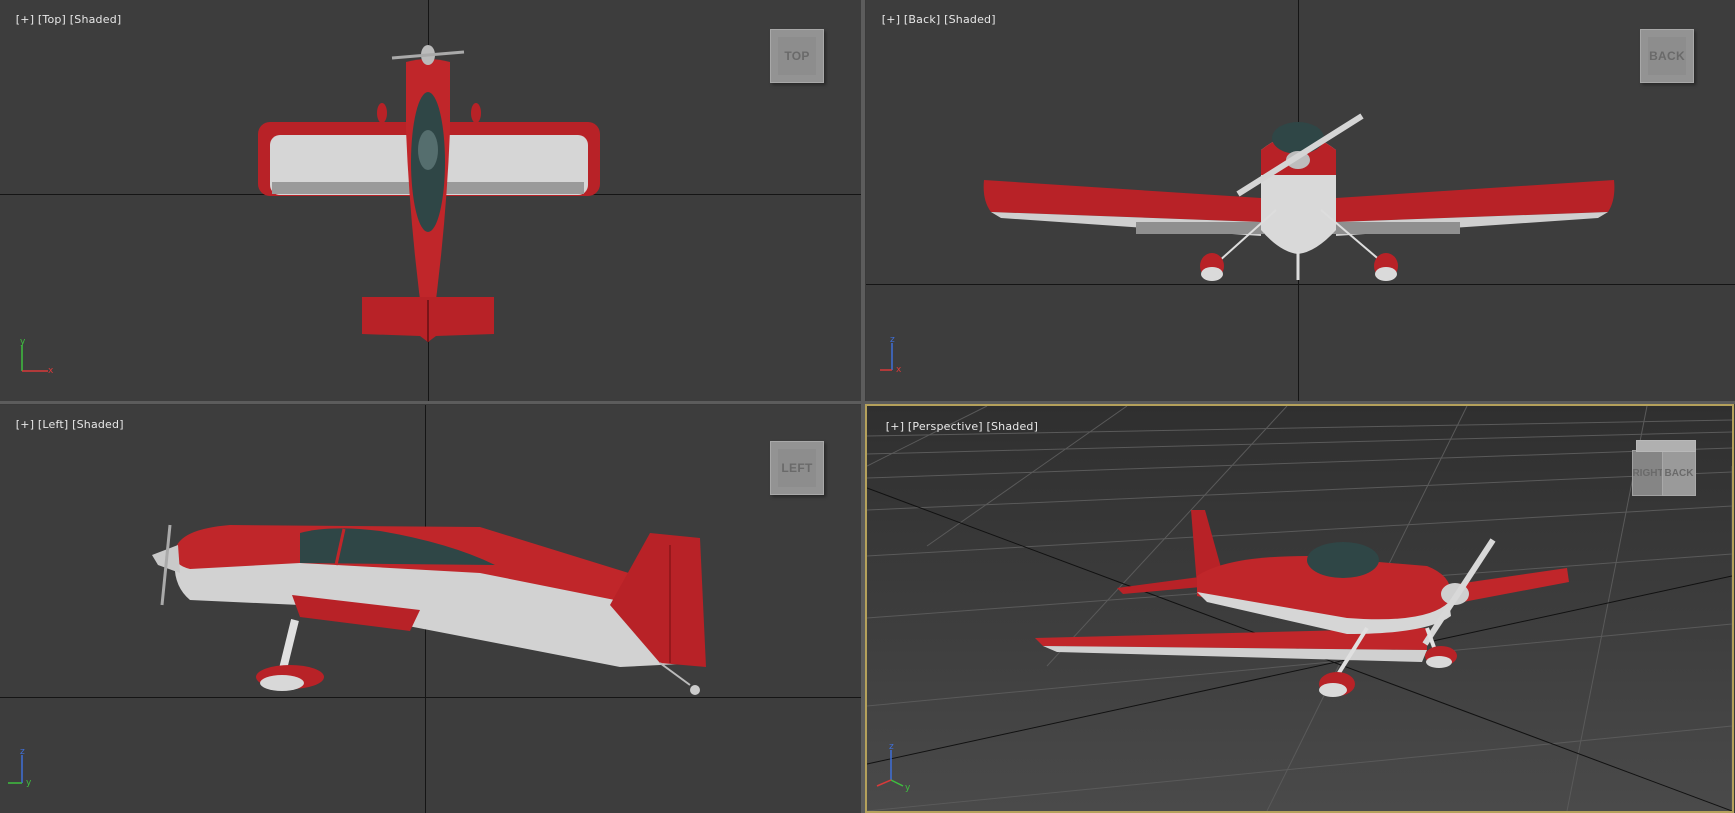 The width and height of the screenshot is (1735, 813). I want to click on viewport-divider-horizontal, so click(867, 402).